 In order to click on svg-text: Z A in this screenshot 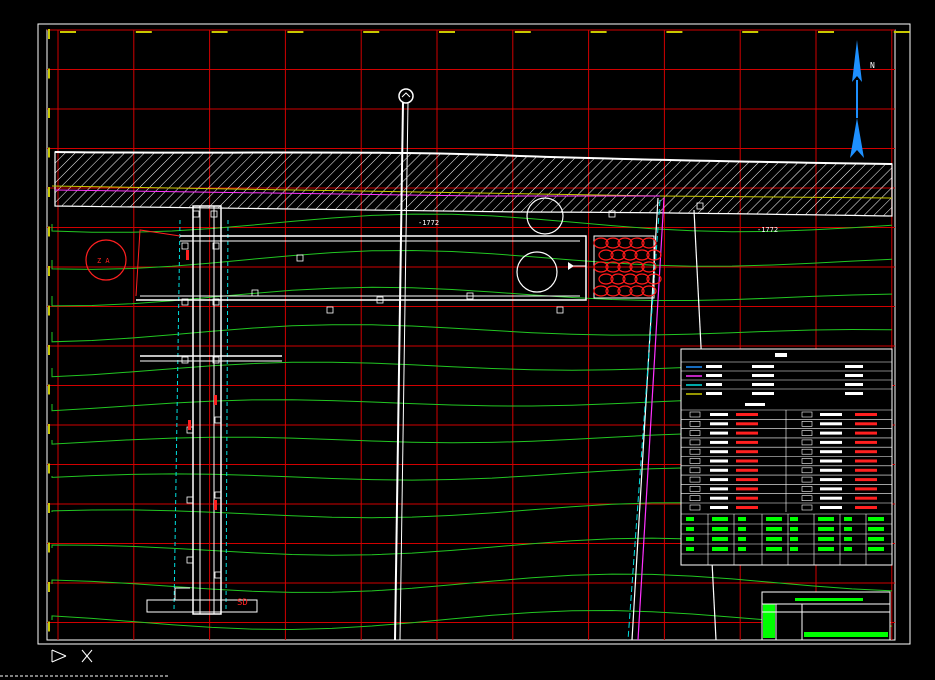, I will do `click(103, 261)`.